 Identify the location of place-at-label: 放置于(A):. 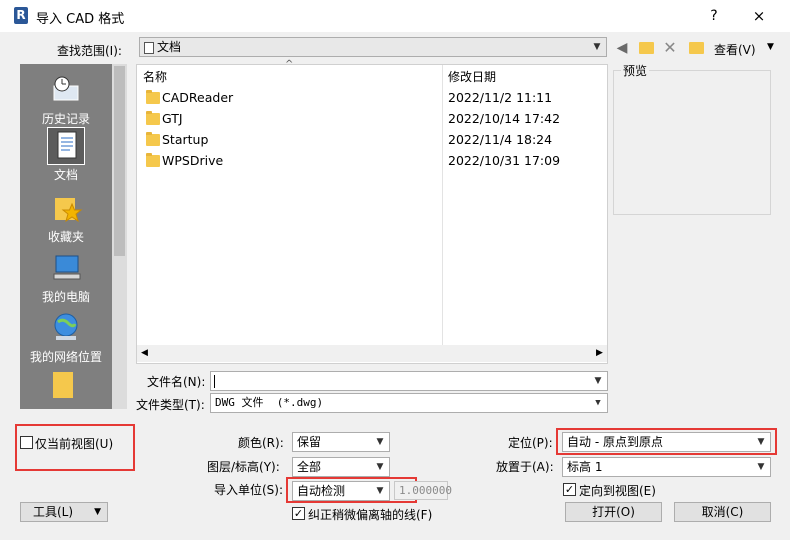
(525, 467).